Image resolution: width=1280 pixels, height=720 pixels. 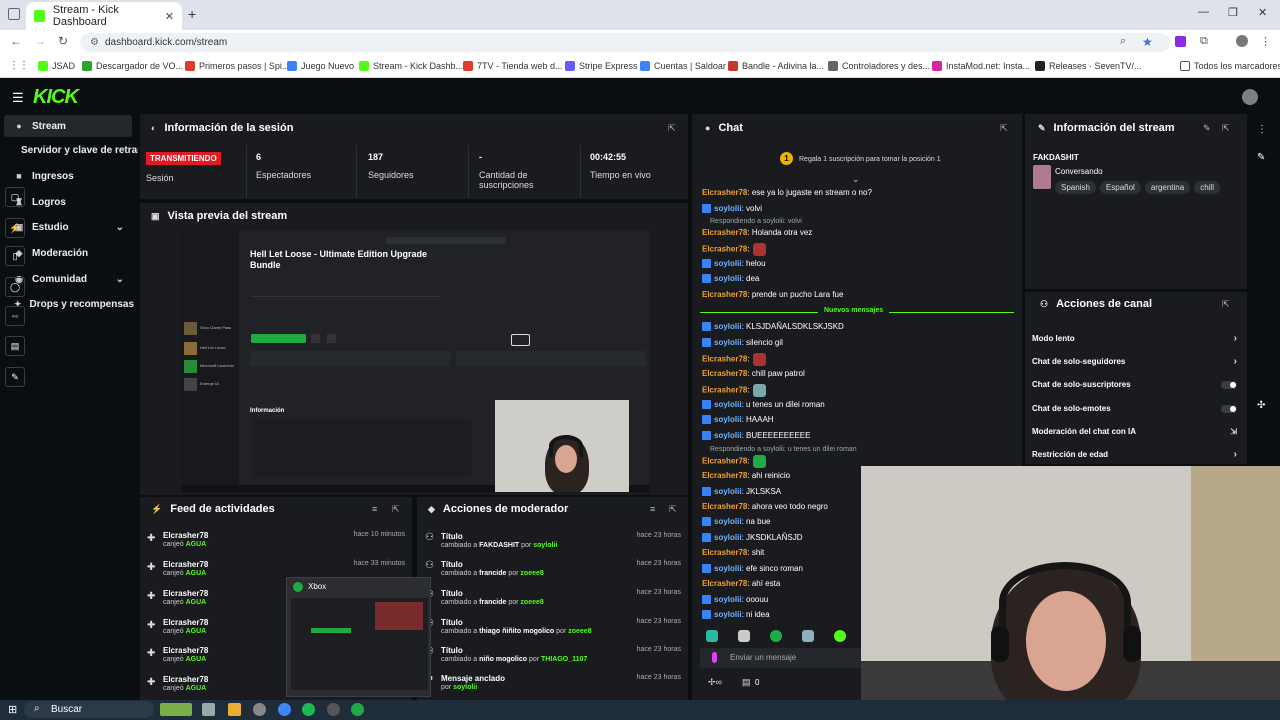 What do you see at coordinates (1134, 338) in the screenshot?
I see `action-slow-mode: Modo lento ›` at bounding box center [1134, 338].